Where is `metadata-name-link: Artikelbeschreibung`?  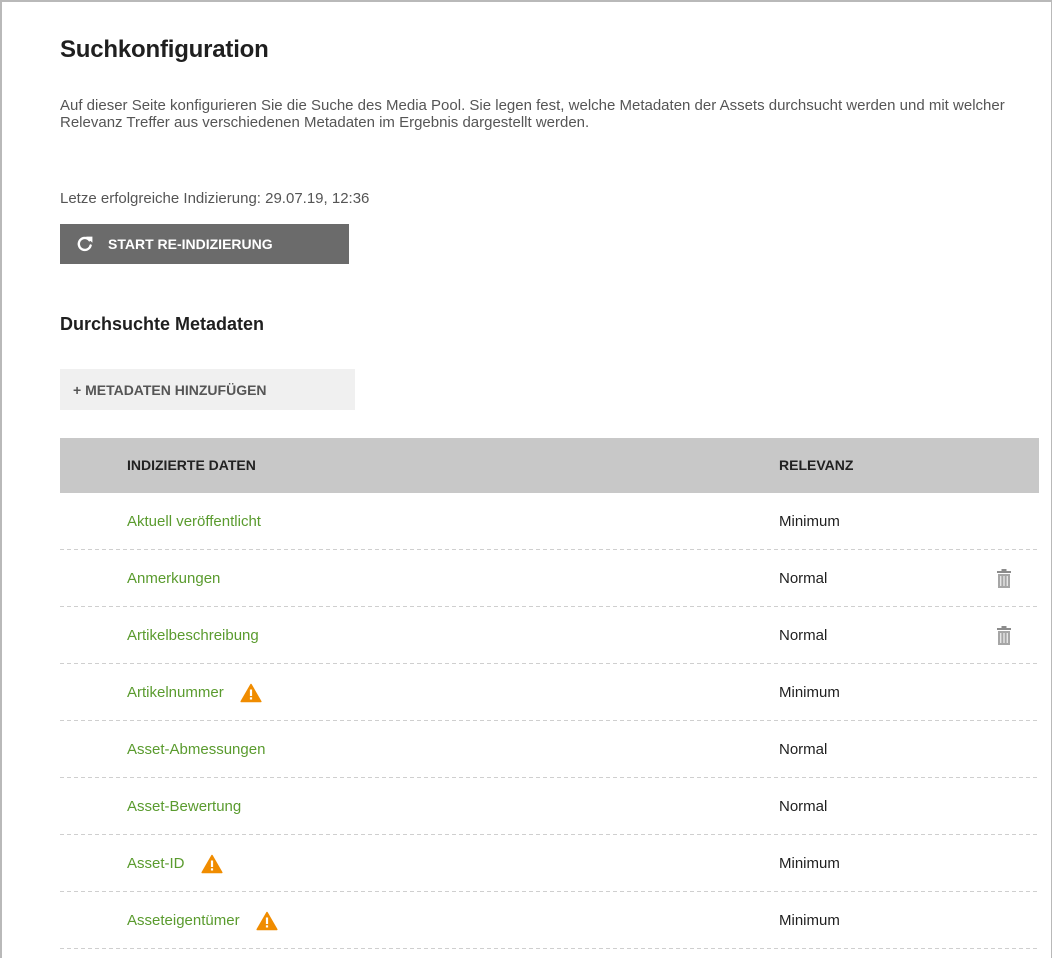
metadata-name-link: Artikelbeschreibung is located at coordinates (193, 635).